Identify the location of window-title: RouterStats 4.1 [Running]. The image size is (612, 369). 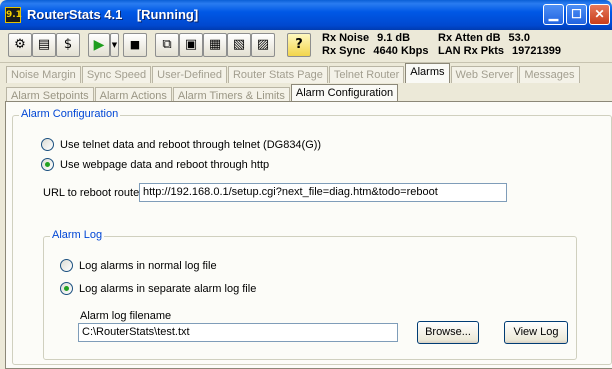
(112, 14).